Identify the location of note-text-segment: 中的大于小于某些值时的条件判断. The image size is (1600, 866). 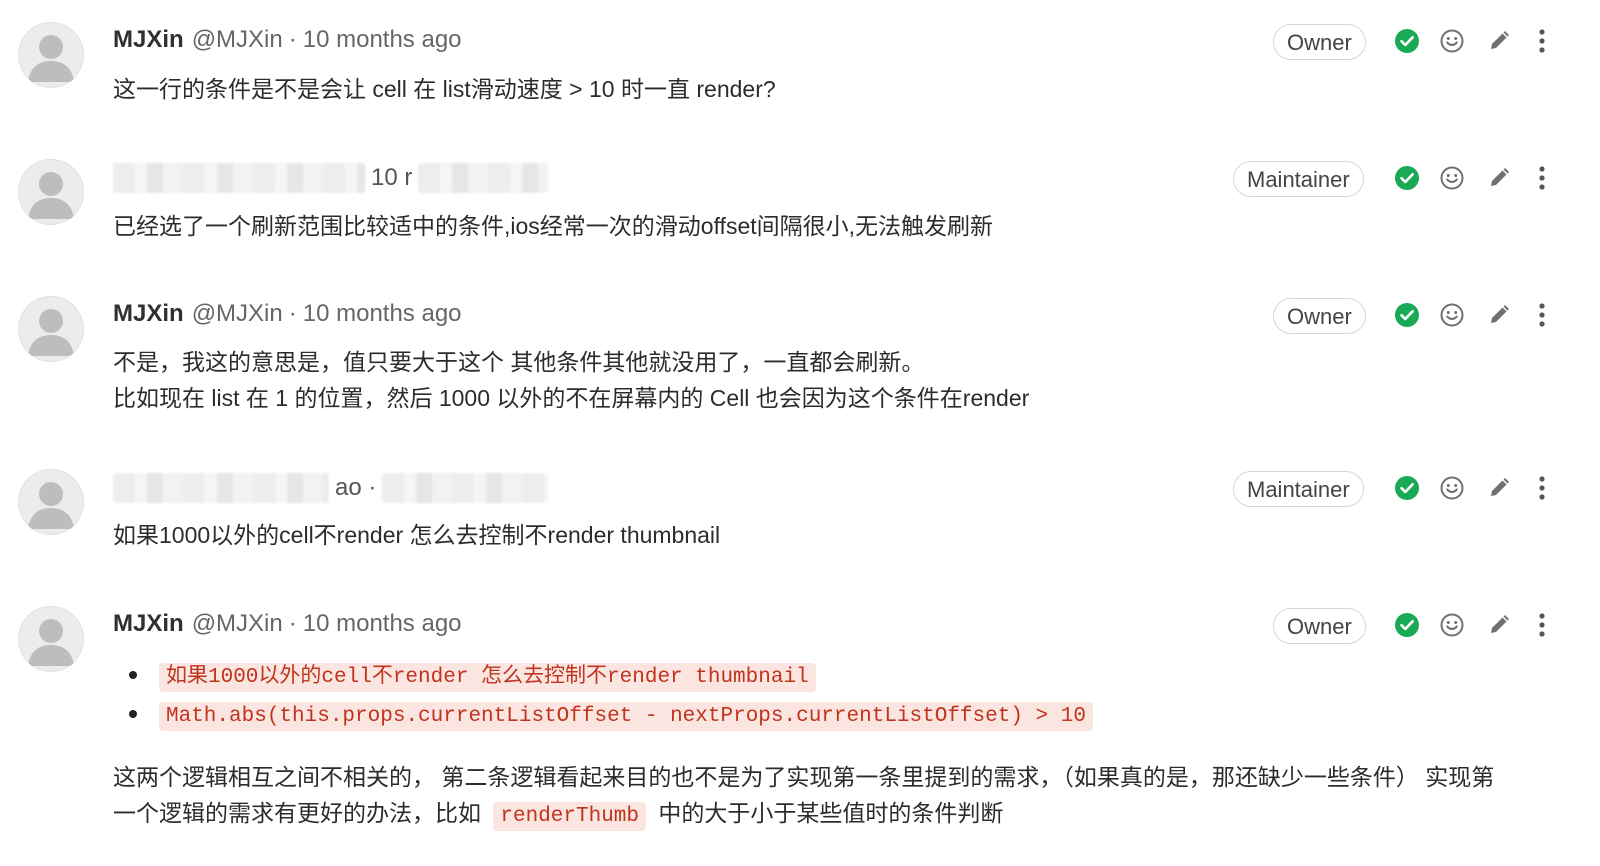
(831, 813).